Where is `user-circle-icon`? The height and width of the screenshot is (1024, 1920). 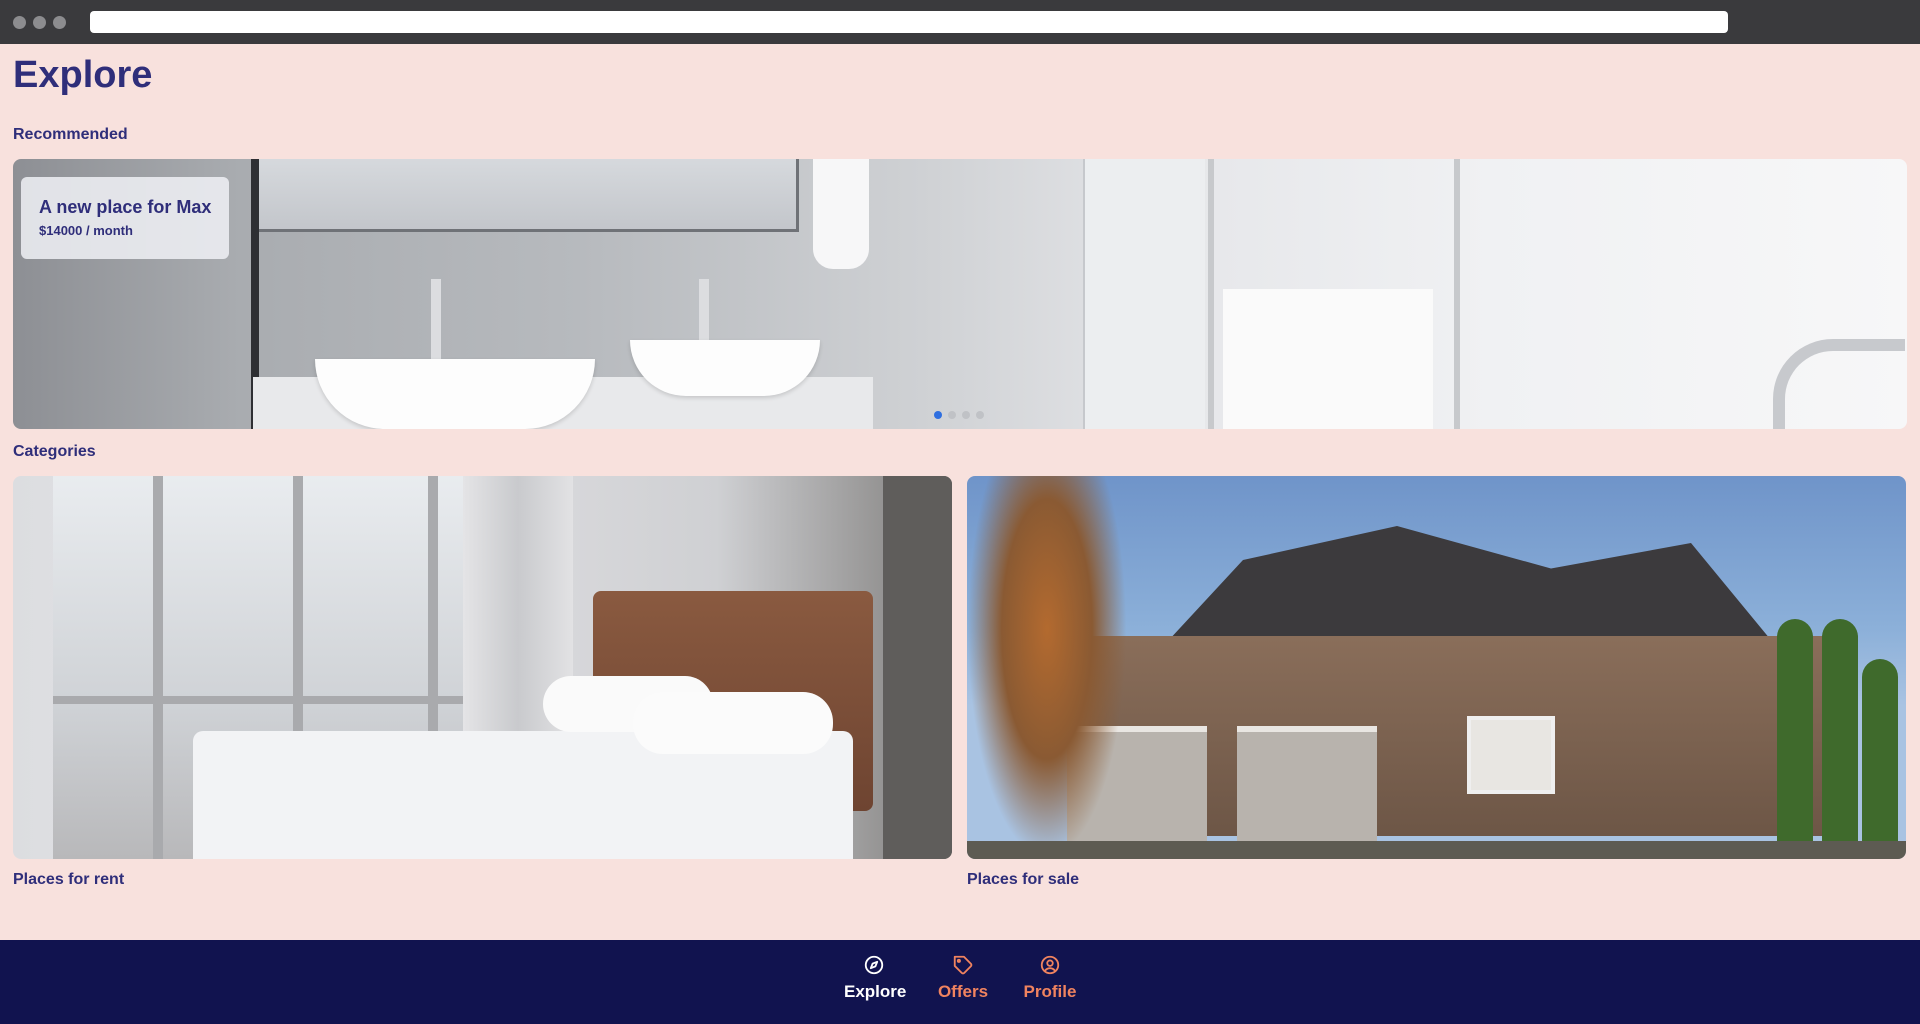
user-circle-icon is located at coordinates (1050, 965).